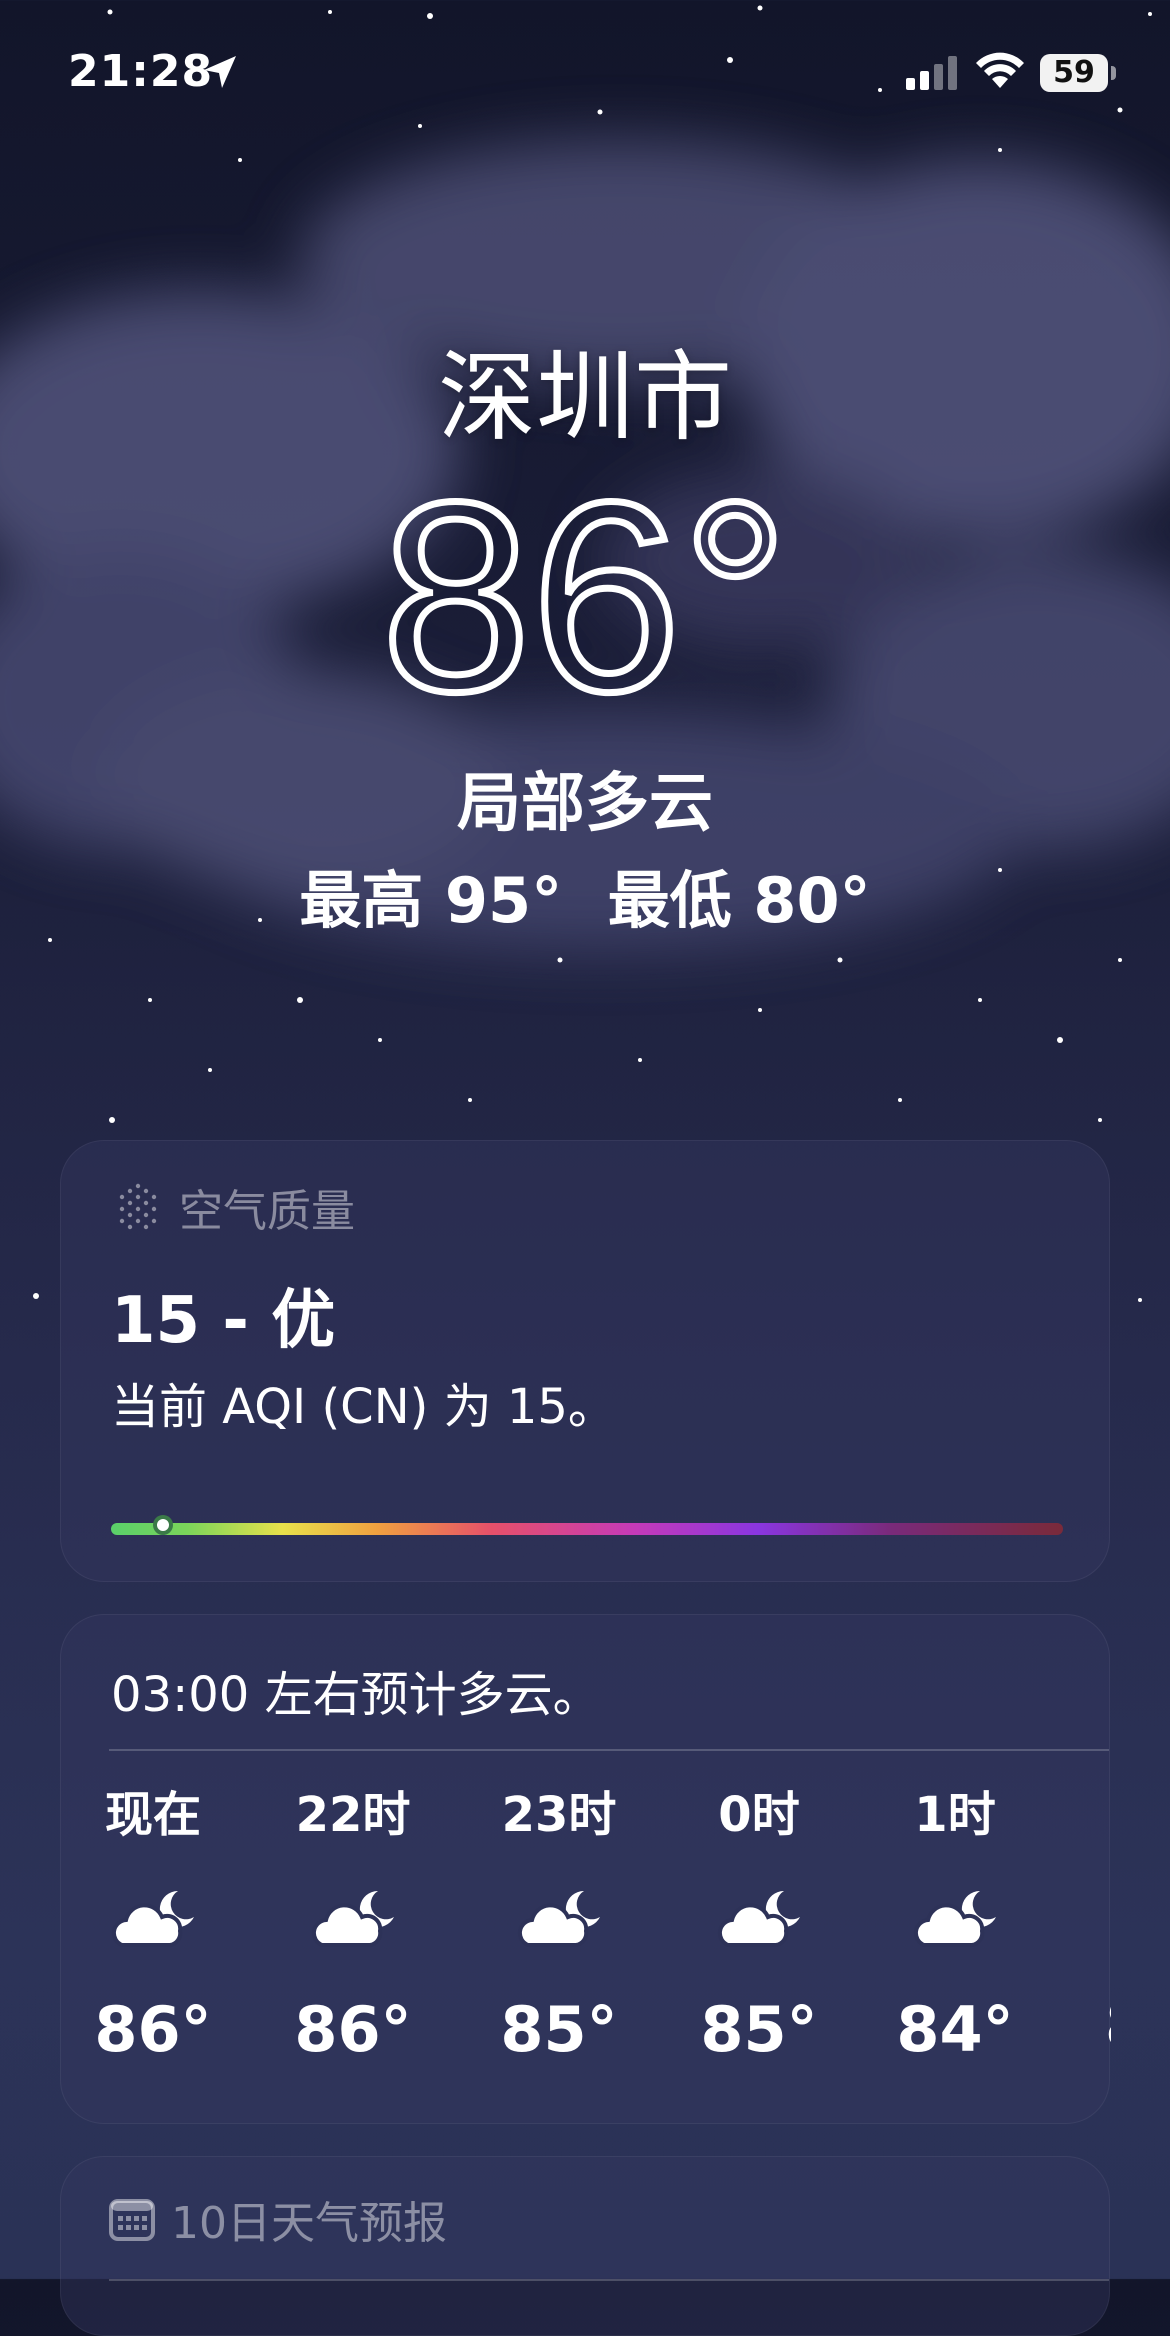 This screenshot has width=1170, height=2336. What do you see at coordinates (1074, 73) in the screenshot?
I see `battery-icon: 59` at bounding box center [1074, 73].